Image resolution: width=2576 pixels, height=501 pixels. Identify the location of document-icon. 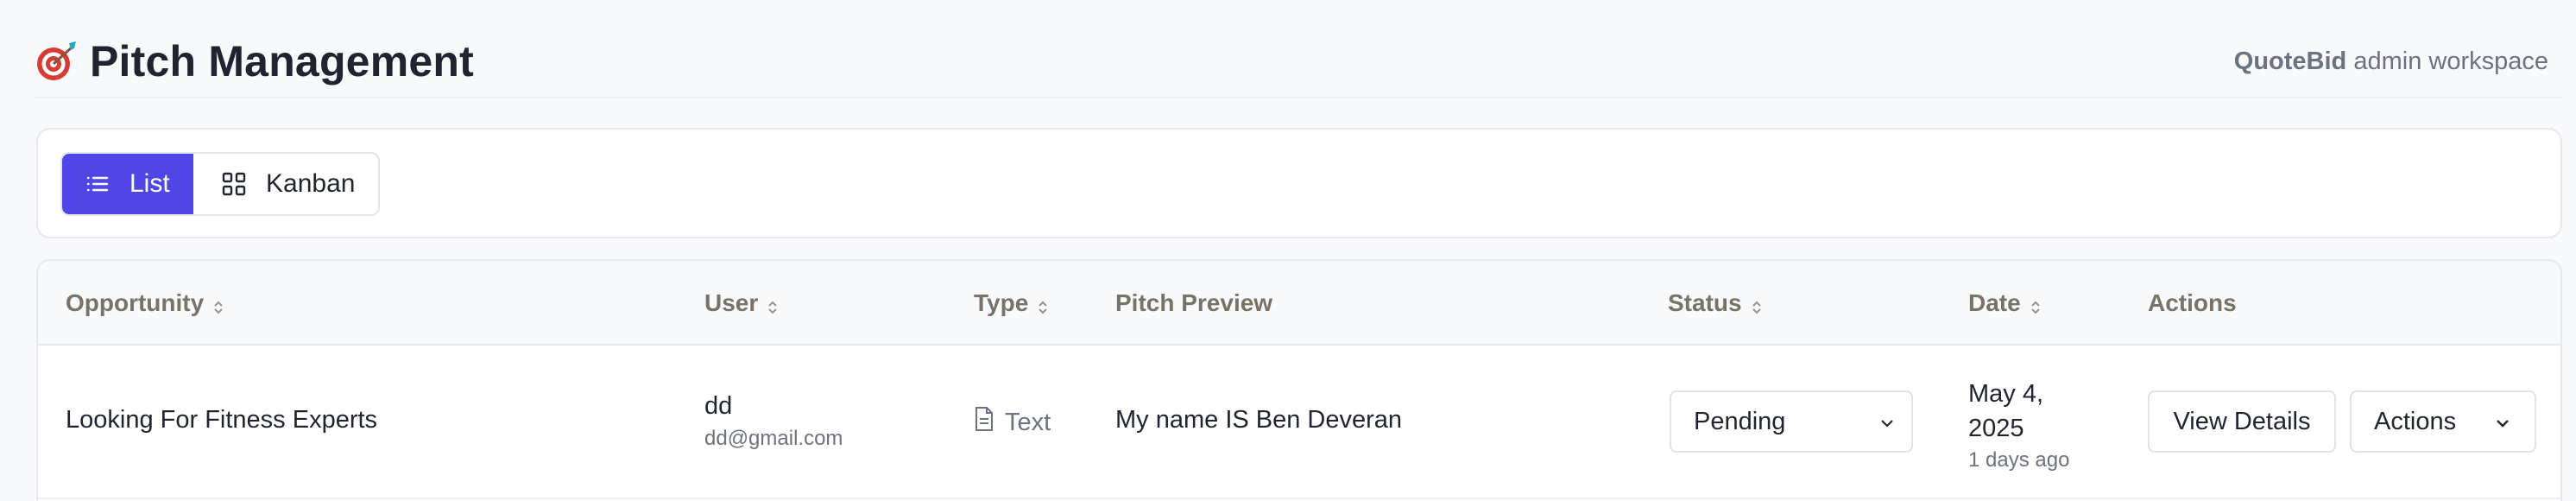
(984, 422).